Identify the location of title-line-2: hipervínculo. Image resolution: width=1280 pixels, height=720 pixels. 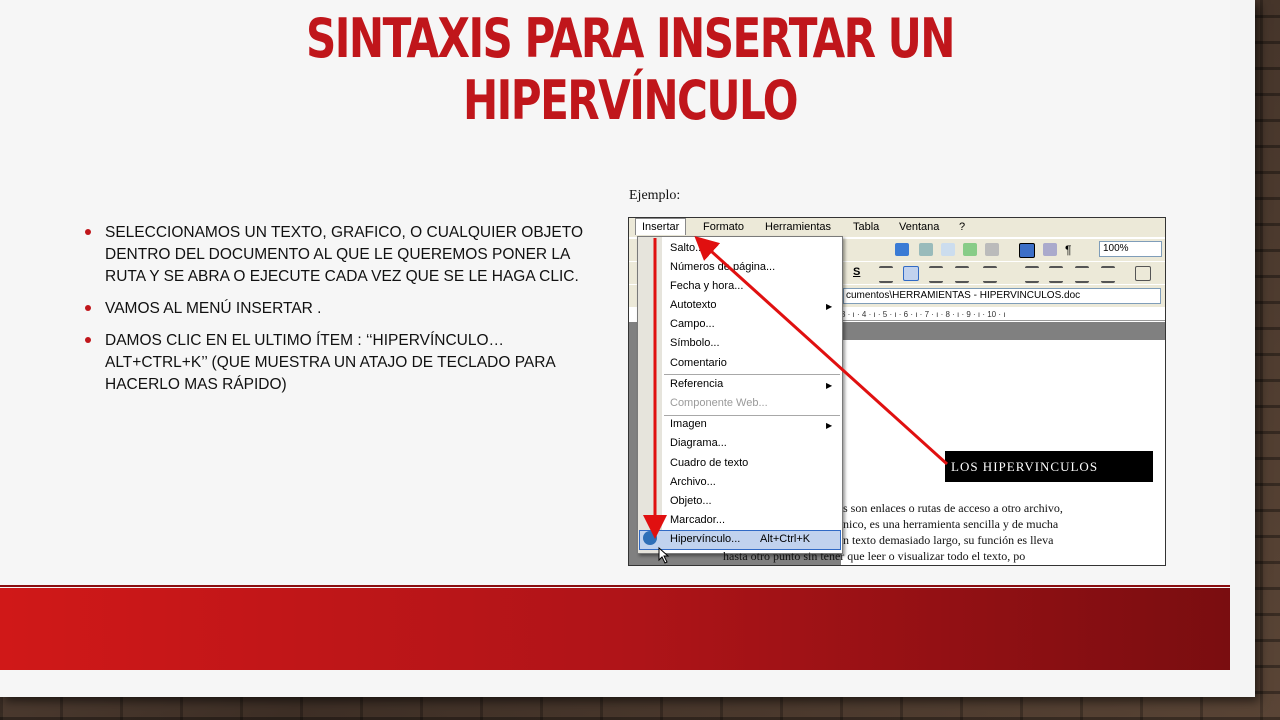
(630, 100).